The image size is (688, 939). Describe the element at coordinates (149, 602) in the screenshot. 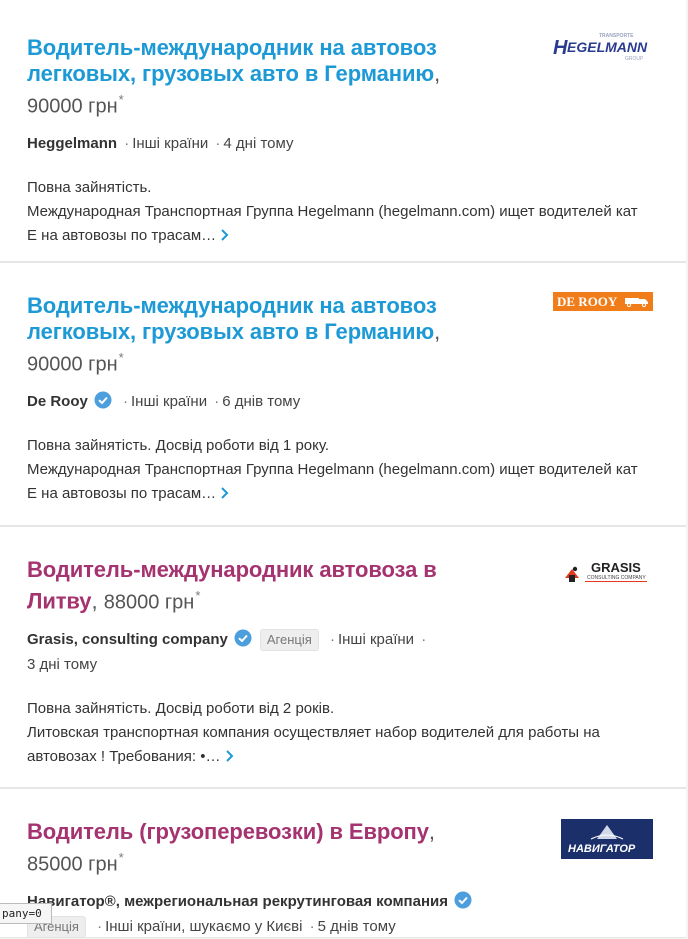

I see `salary: 88000 грн` at that location.